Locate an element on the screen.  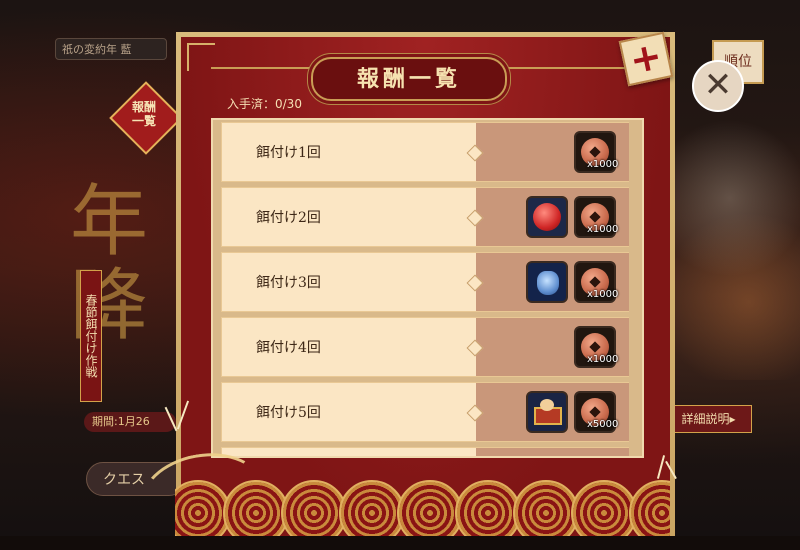
reward-row: 餌付け3回 x1000 is located at coordinates (425, 282).